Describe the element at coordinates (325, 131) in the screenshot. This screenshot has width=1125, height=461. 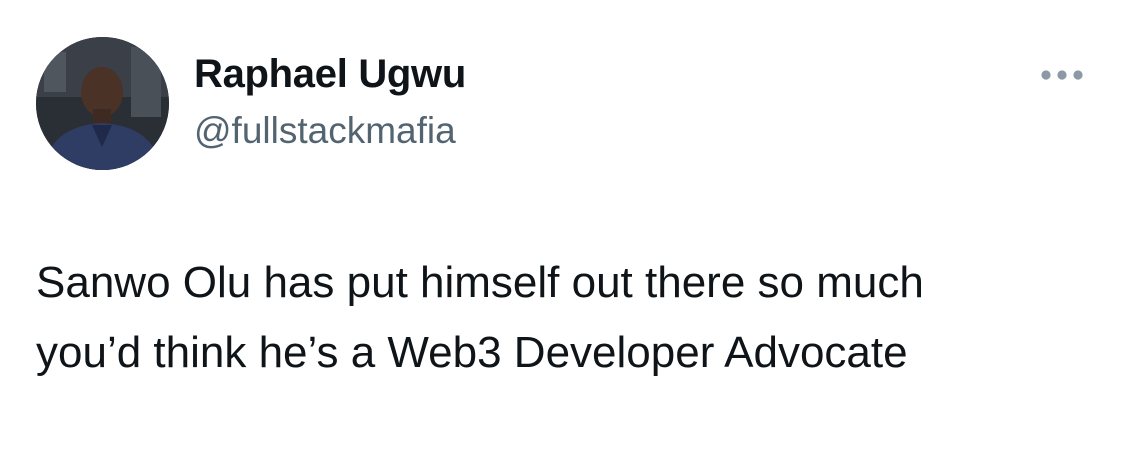
I see `author-handle: @fullstackmafia` at that location.